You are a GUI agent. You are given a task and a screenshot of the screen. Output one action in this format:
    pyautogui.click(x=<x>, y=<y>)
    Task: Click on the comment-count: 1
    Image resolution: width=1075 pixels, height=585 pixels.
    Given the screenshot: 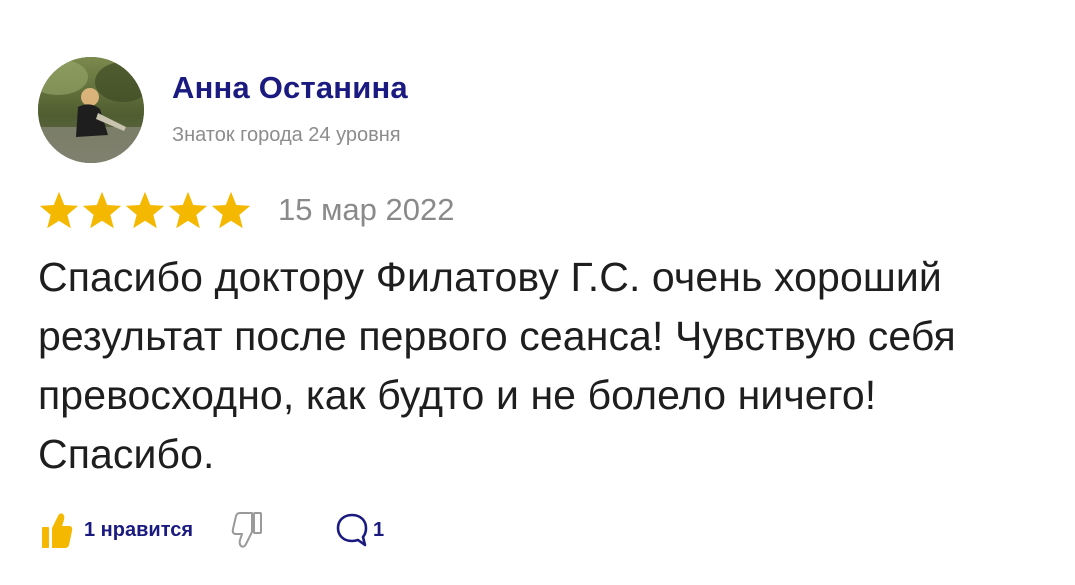 What is the action you would take?
    pyautogui.click(x=379, y=529)
    